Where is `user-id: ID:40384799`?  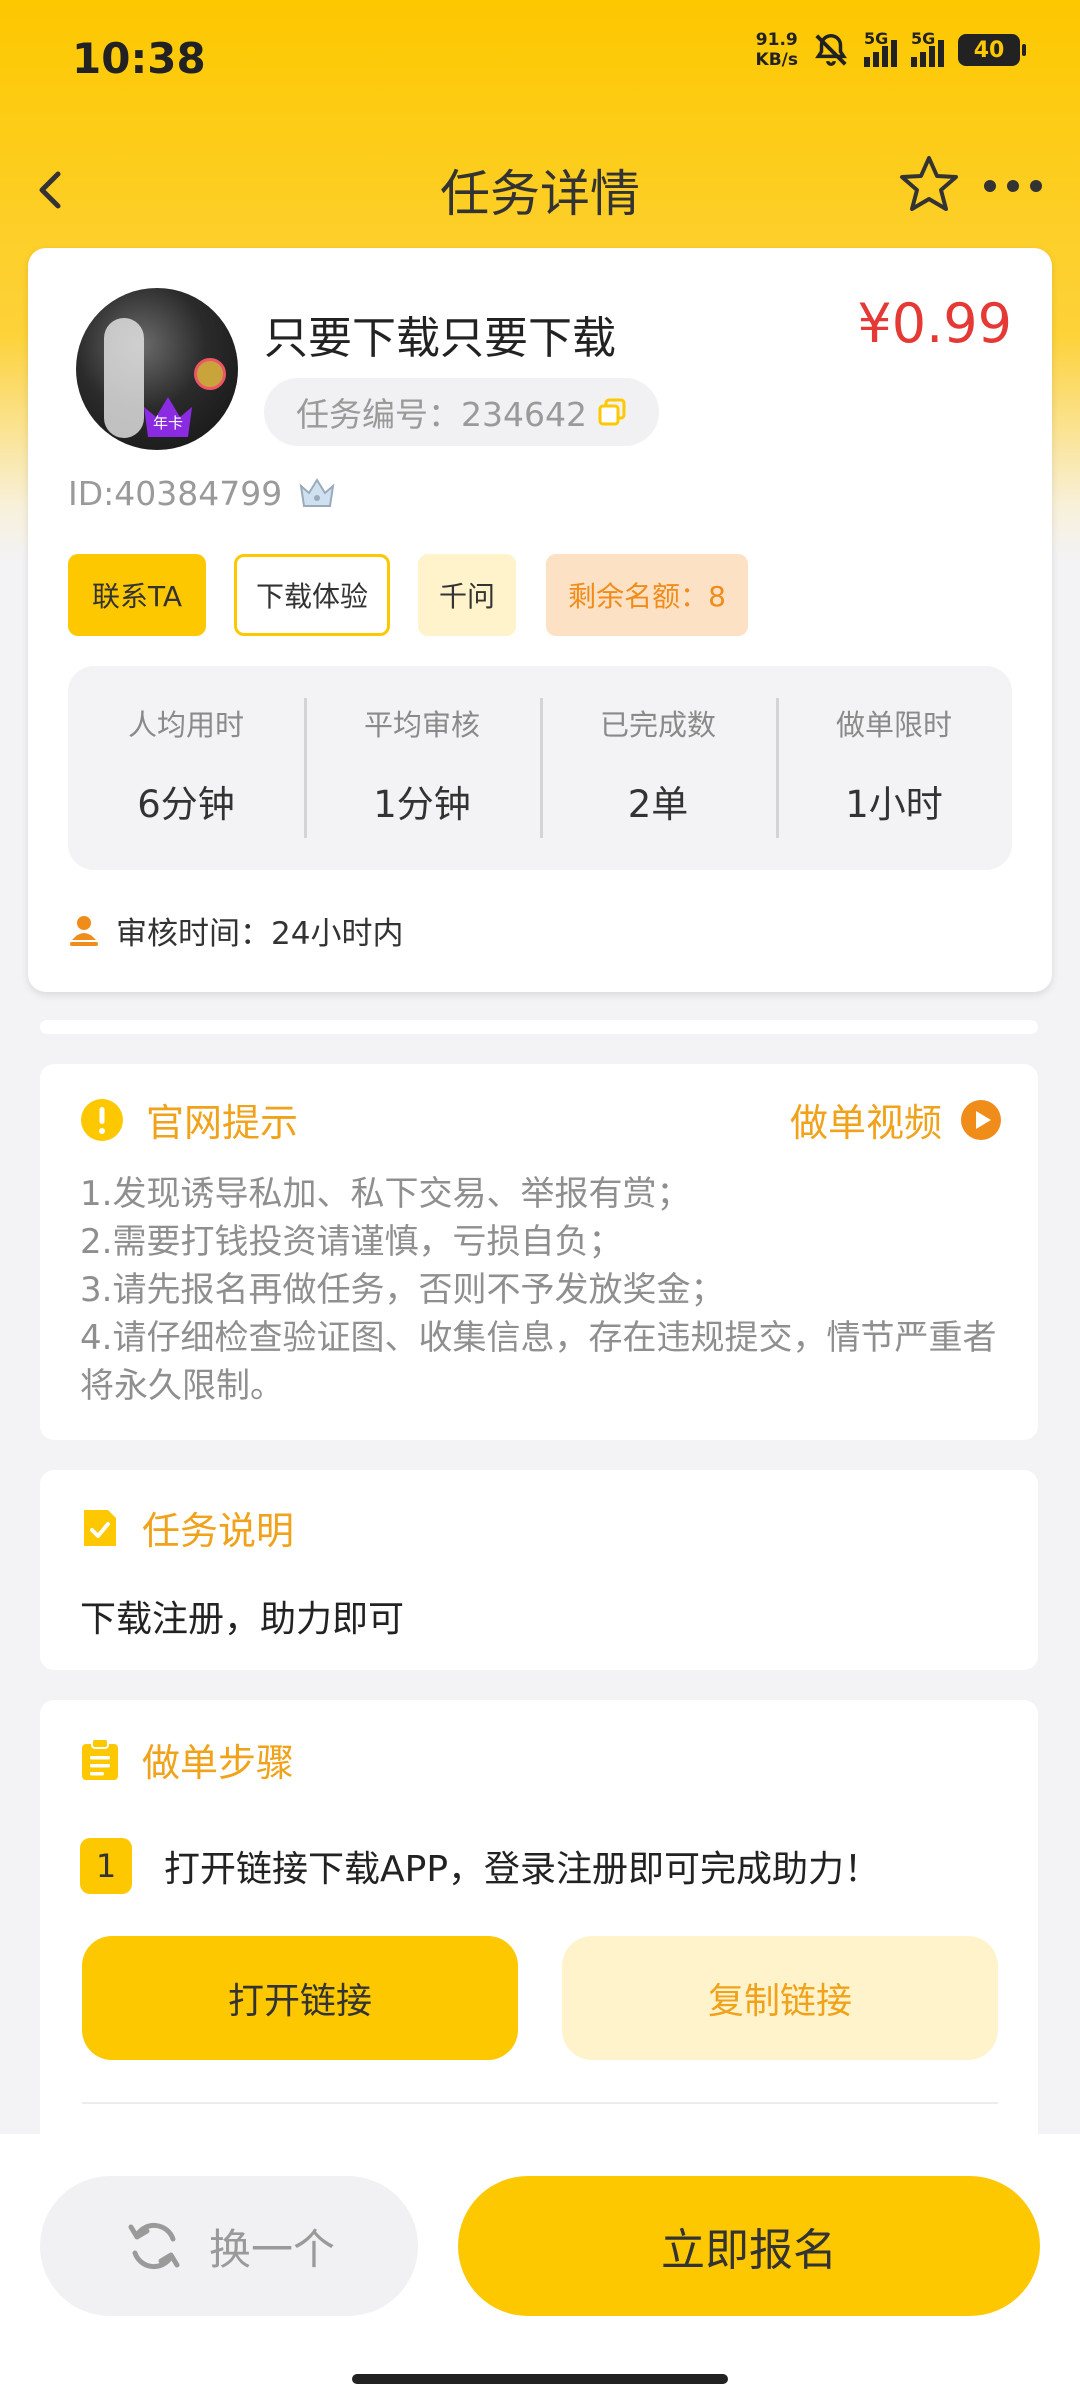
user-id: ID:40384799 is located at coordinates (175, 493).